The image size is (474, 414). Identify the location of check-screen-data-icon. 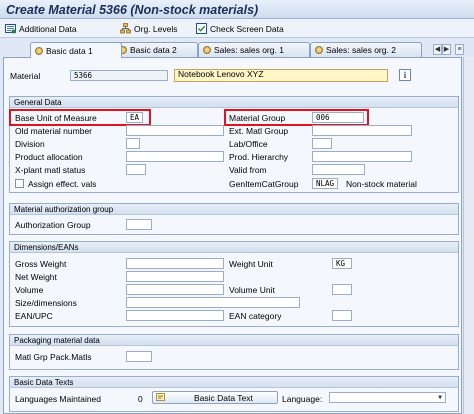
(201, 28).